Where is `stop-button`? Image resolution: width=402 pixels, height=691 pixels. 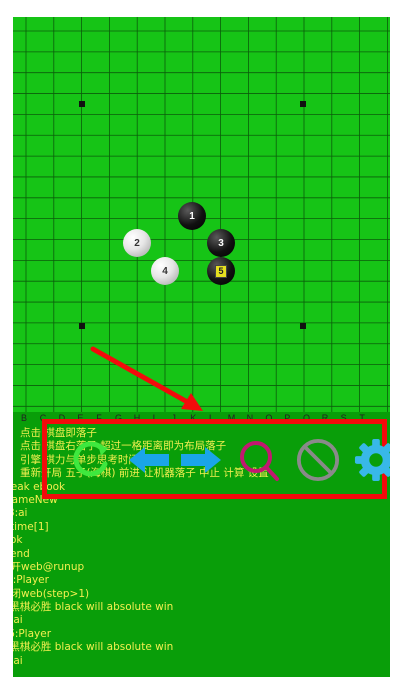 stop-button is located at coordinates (318, 460).